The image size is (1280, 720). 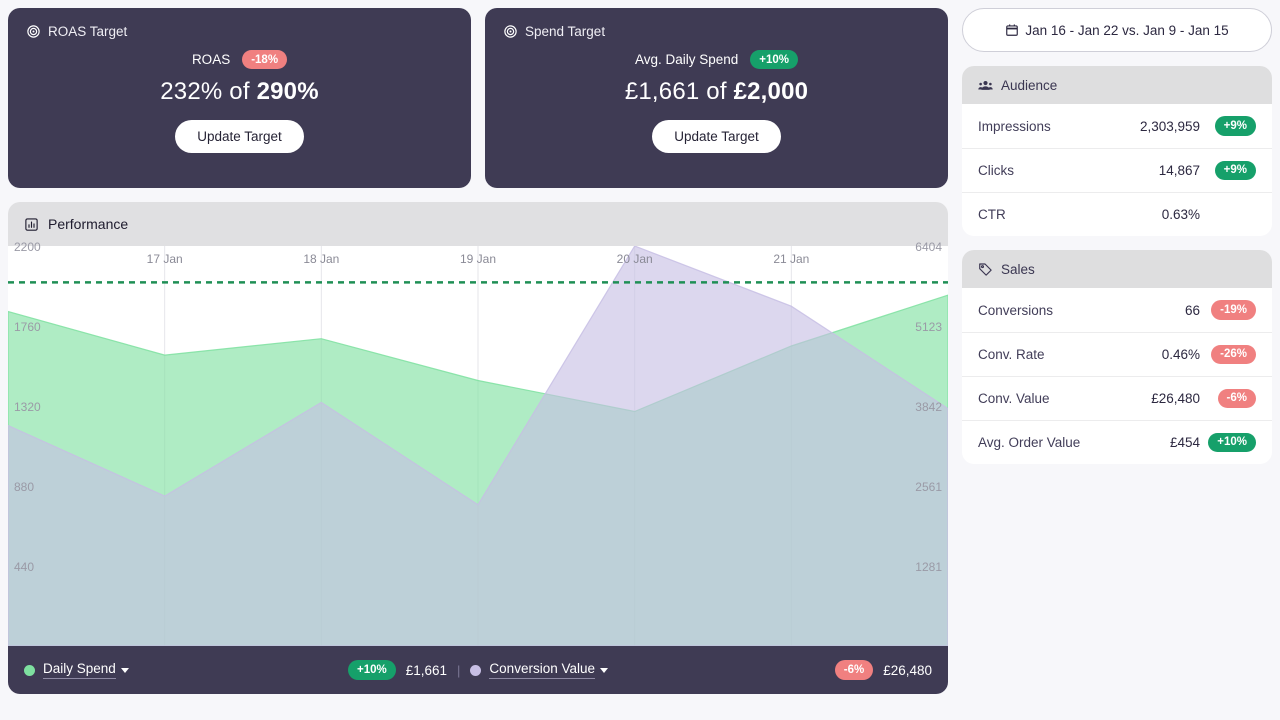 I want to click on metric-delta-badge: +10%, so click(x=1232, y=442).